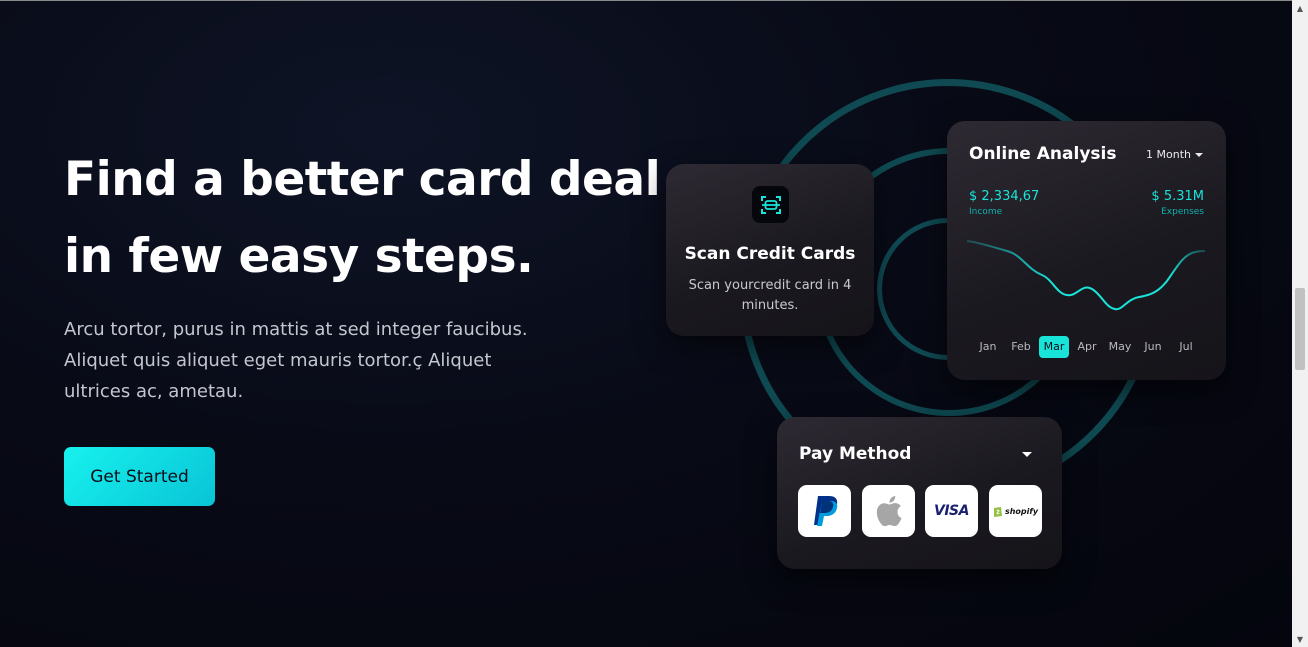 The width and height of the screenshot is (1308, 647). What do you see at coordinates (770, 295) in the screenshot?
I see `scan-card-description: Scan yourcredit card in 4 minutes.` at bounding box center [770, 295].